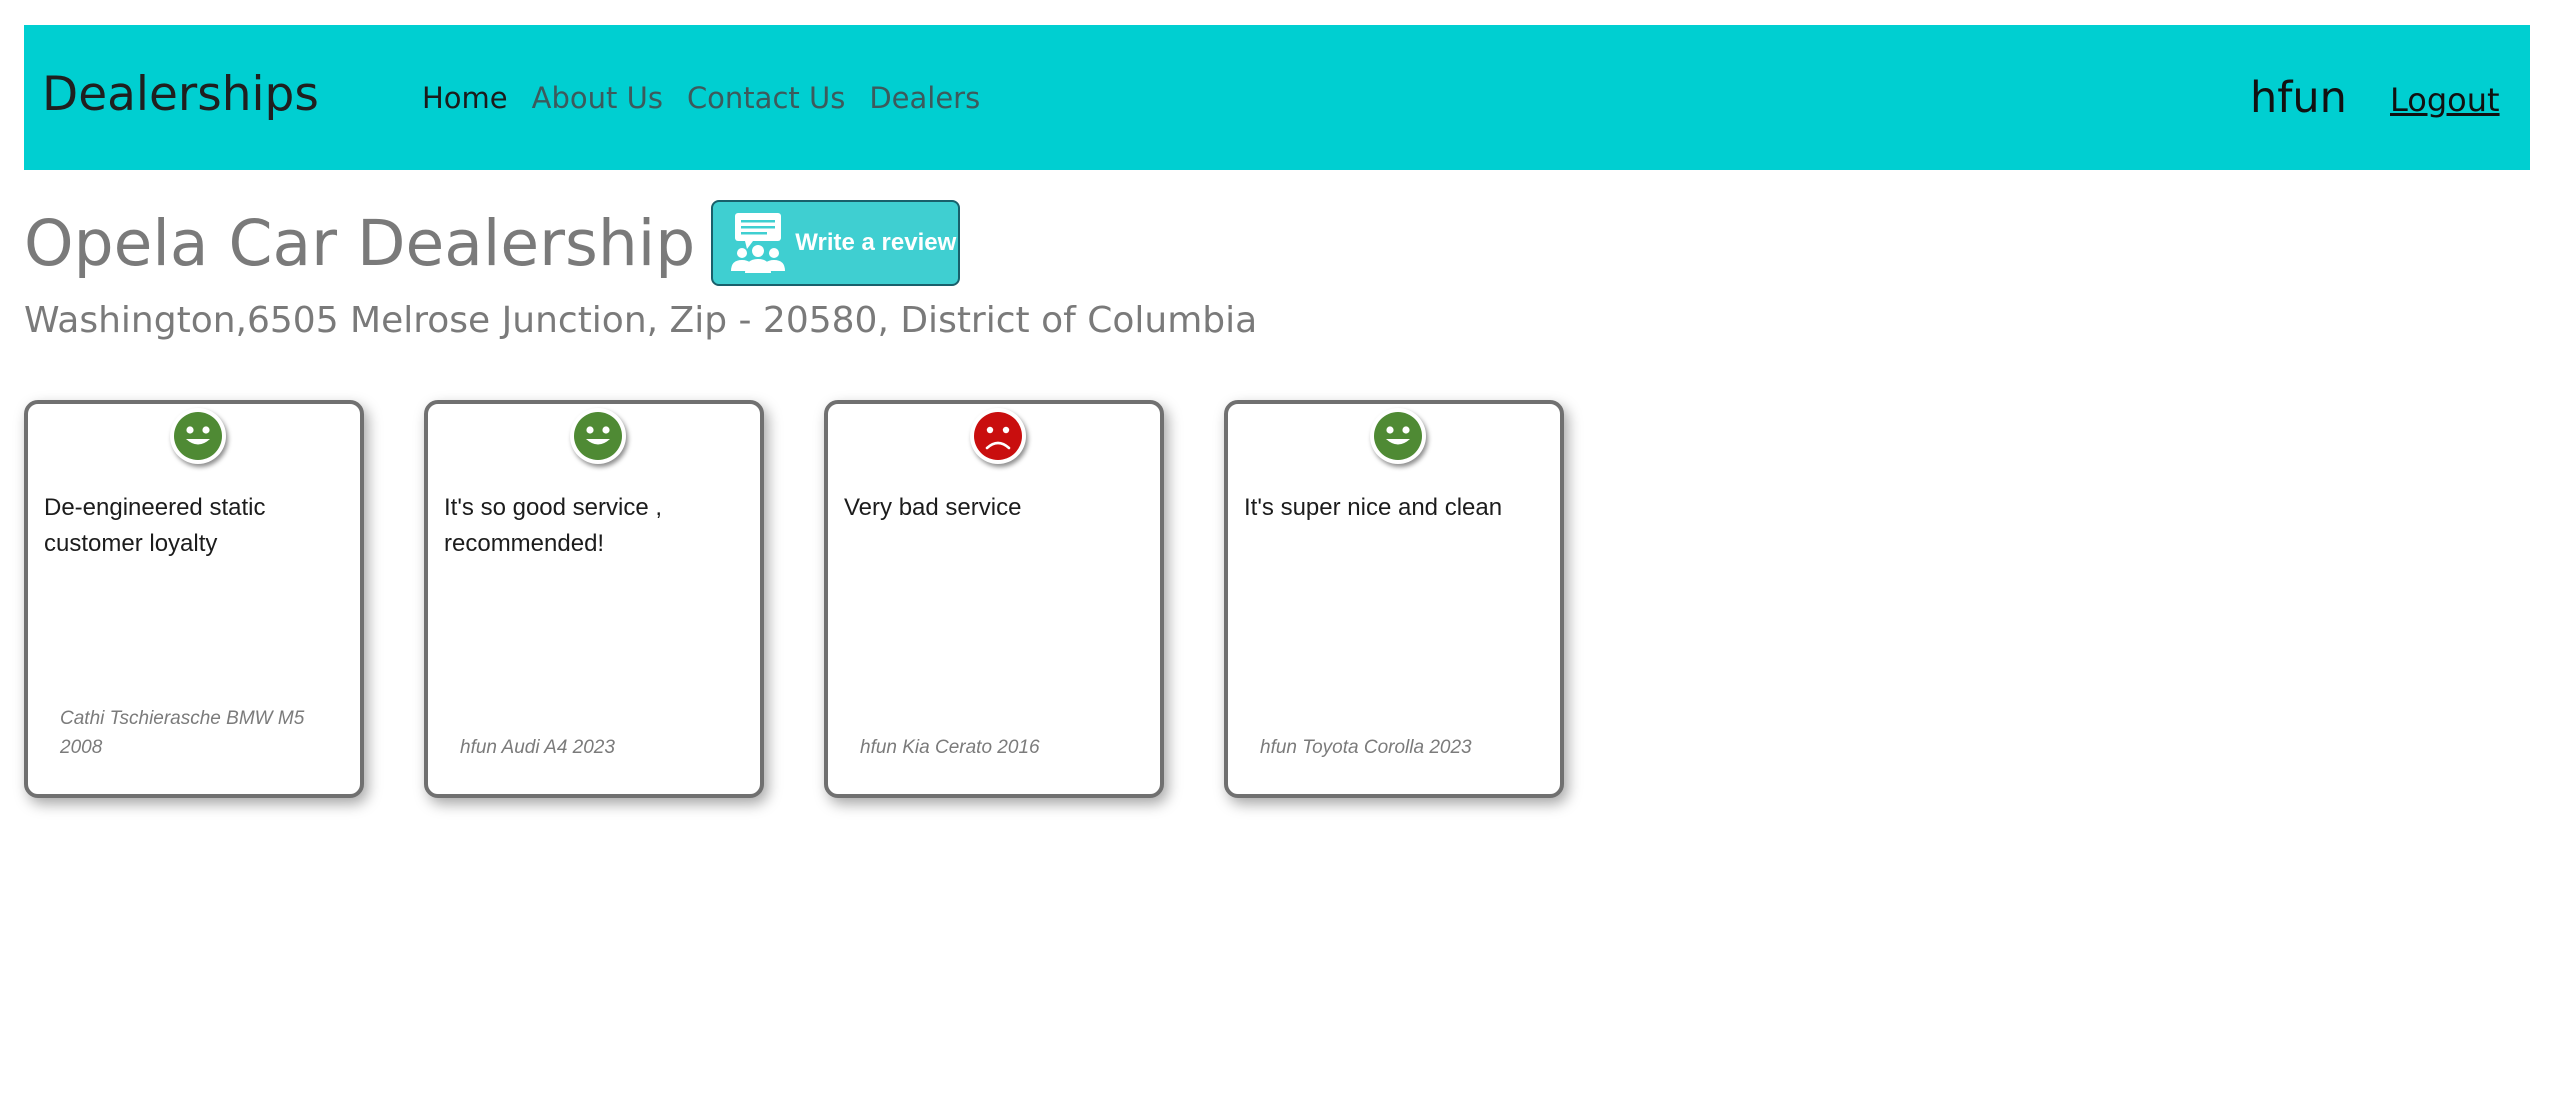 The height and width of the screenshot is (1108, 2553). I want to click on reviewer-info: hfun Audi A4 2023, so click(537, 747).